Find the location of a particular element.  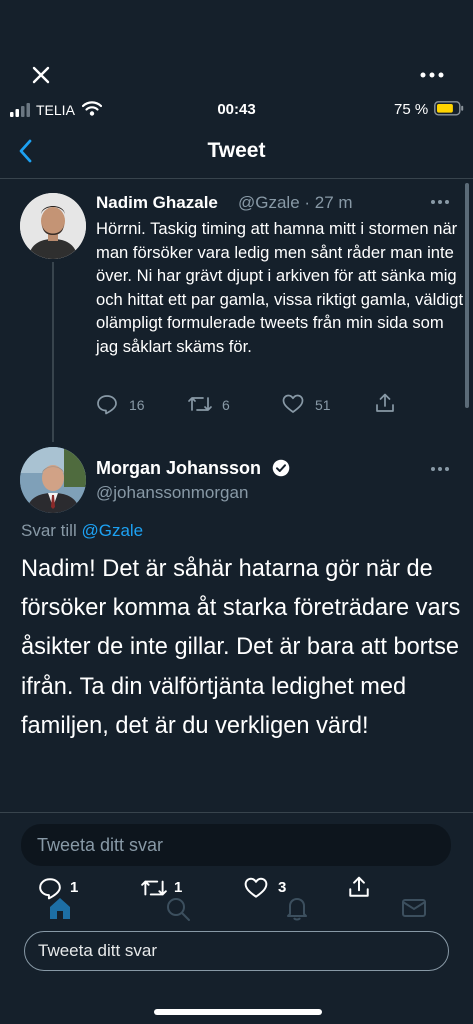

verified-badge-icon is located at coordinates (281, 468).